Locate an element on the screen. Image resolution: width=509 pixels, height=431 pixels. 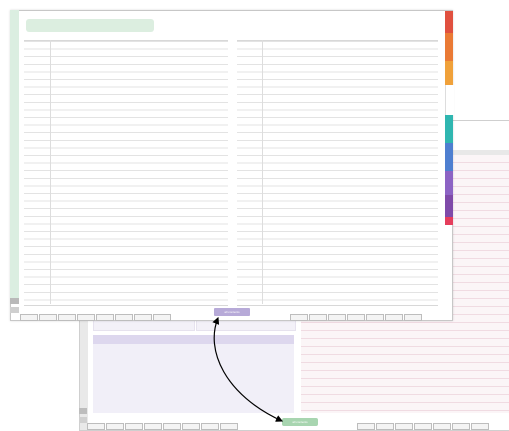
right-margin-line is located at coordinates (262, 172).